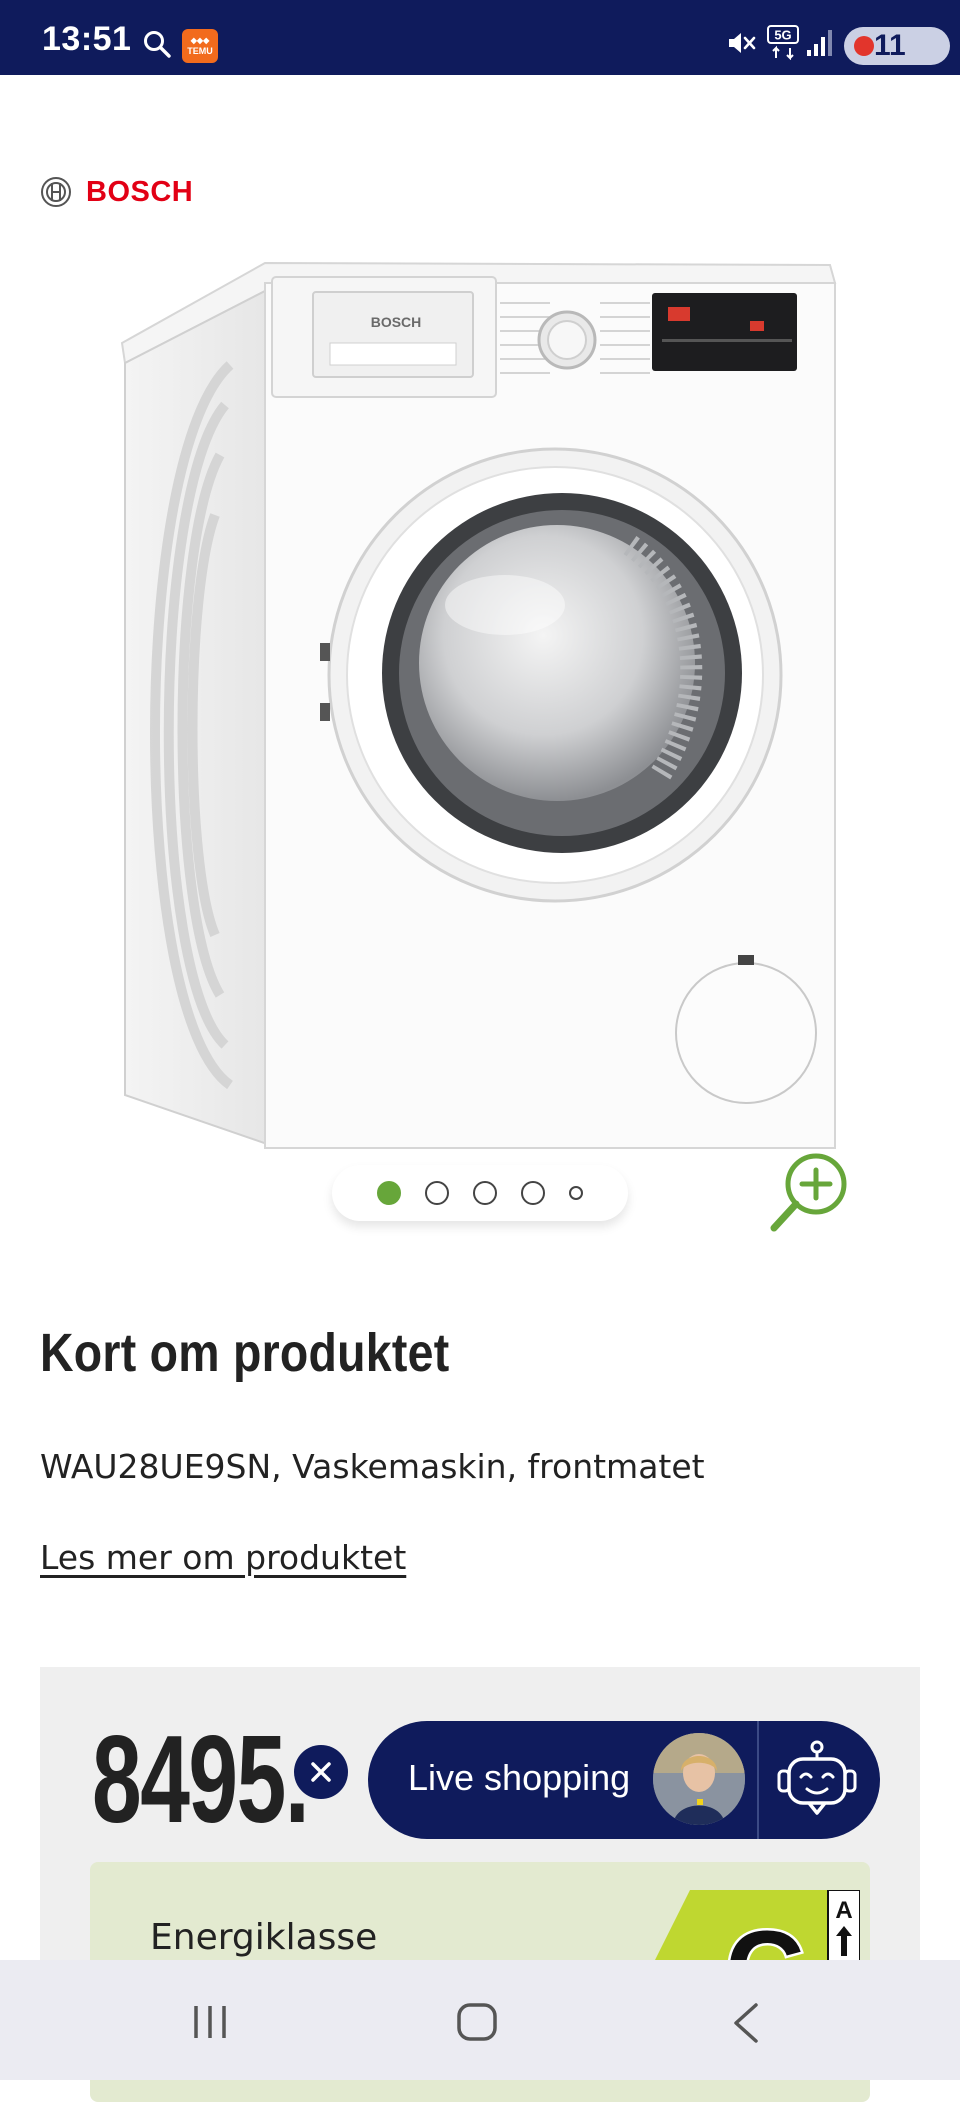 The width and height of the screenshot is (960, 2102). What do you see at coordinates (372, 1466) in the screenshot?
I see `product-description: WAU28UE9SN, Vaskemaskin, frontmatet` at bounding box center [372, 1466].